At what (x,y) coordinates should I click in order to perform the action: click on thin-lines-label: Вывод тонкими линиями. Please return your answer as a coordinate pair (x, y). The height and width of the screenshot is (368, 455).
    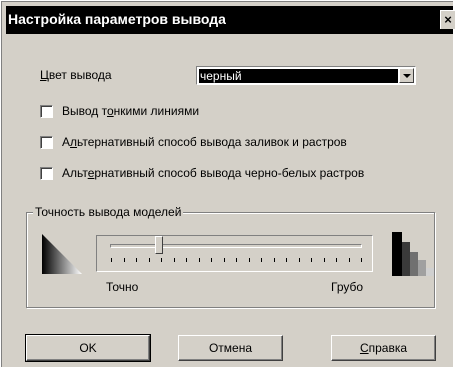
    Looking at the image, I should click on (131, 111).